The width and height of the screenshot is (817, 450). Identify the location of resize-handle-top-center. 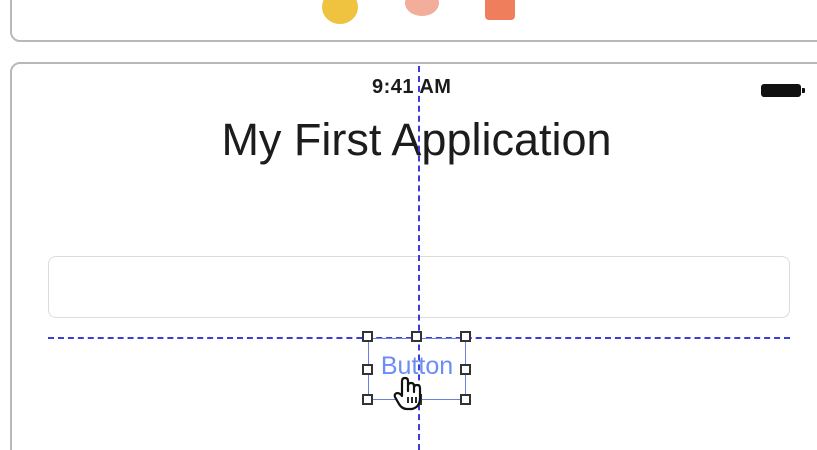
(416, 336).